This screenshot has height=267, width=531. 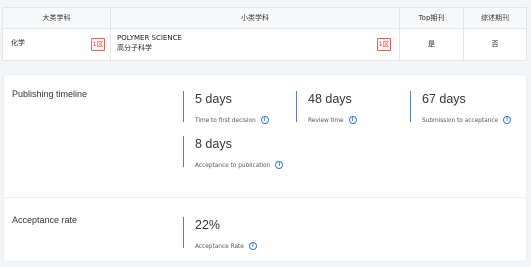 What do you see at coordinates (57, 44) in the screenshot?
I see `major-category-cell: 化学 1区` at bounding box center [57, 44].